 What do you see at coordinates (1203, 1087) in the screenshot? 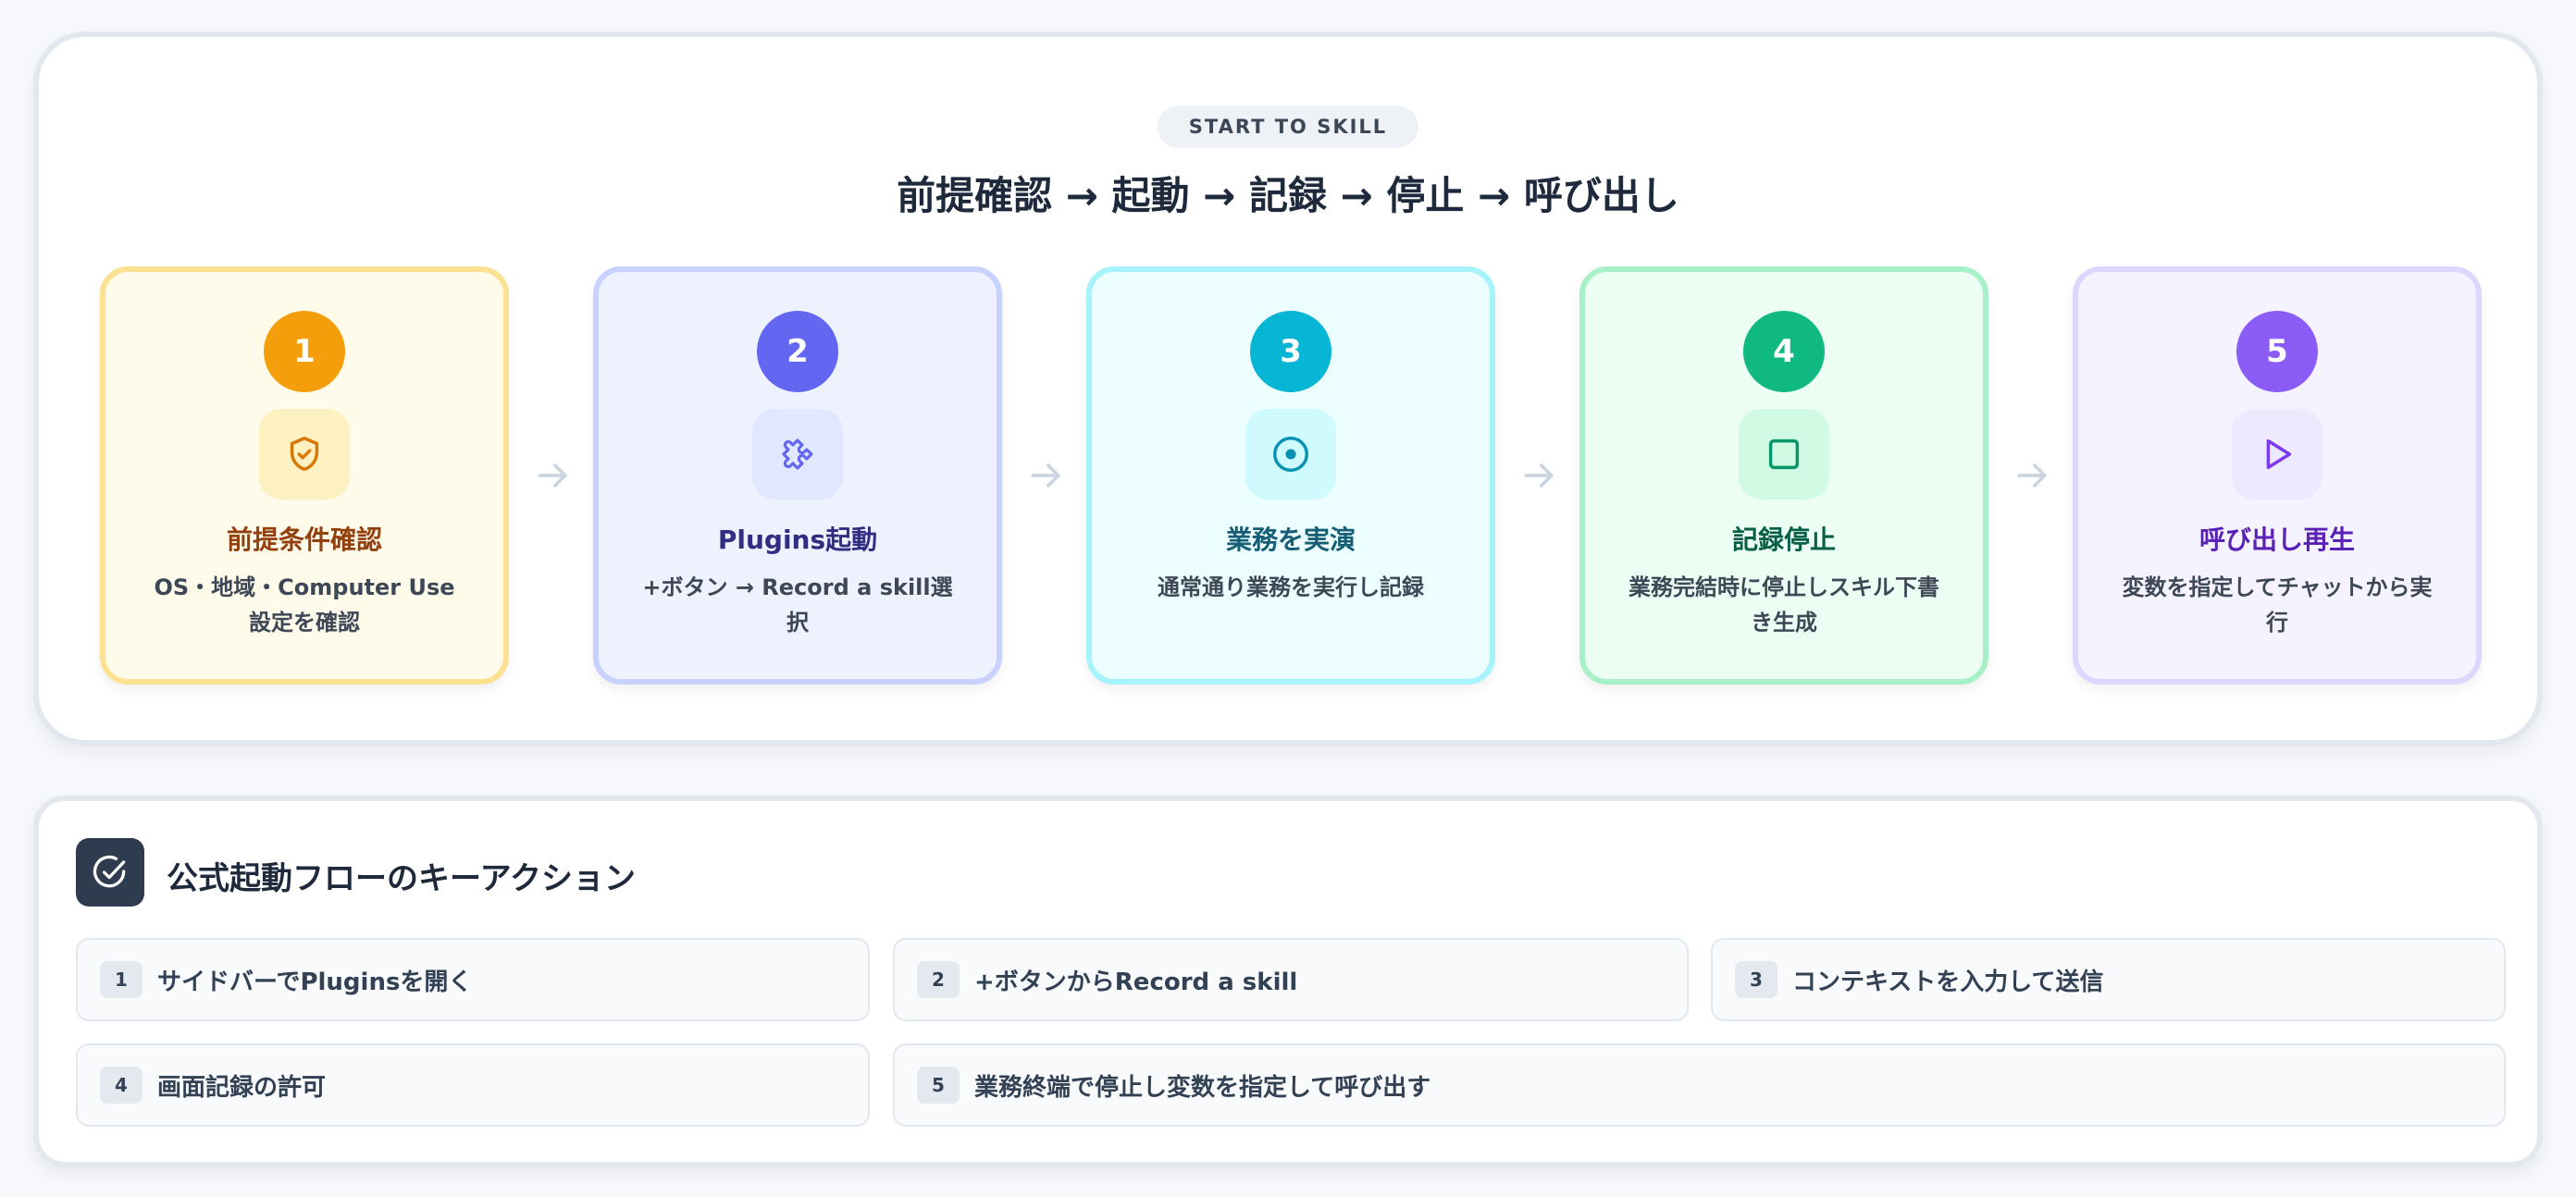
I see `action-text: 業務終端で停止し変数を指定して呼び出す` at bounding box center [1203, 1087].